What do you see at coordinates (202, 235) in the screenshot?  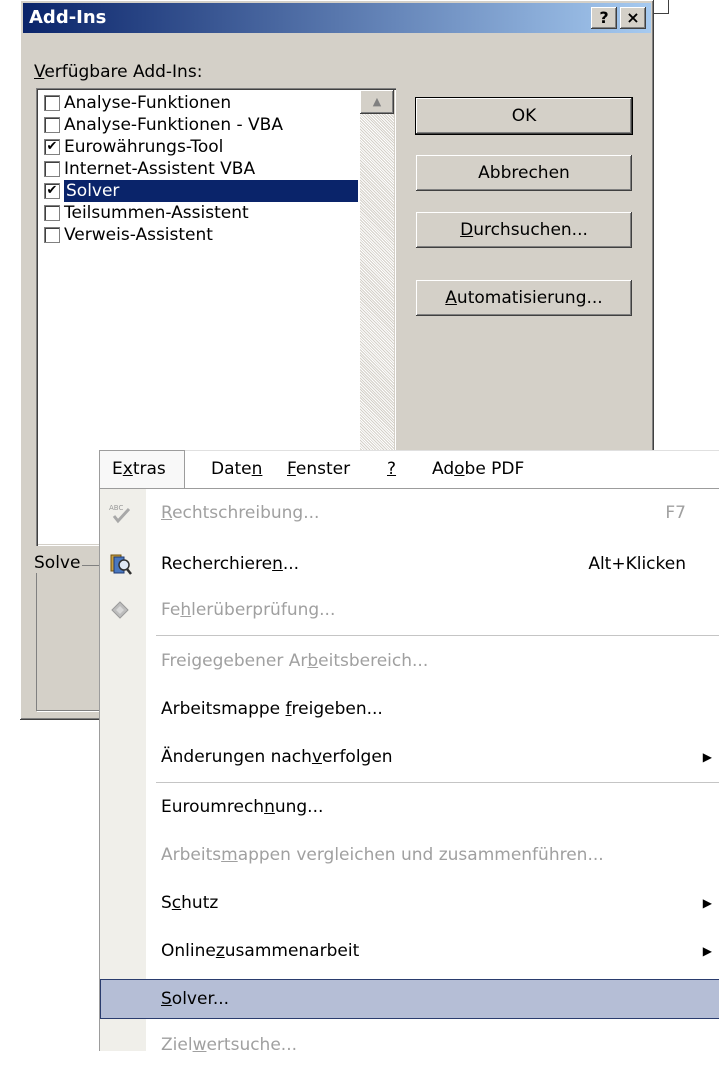 I see `list-item-verweis-assistent: Verweis-Assistent` at bounding box center [202, 235].